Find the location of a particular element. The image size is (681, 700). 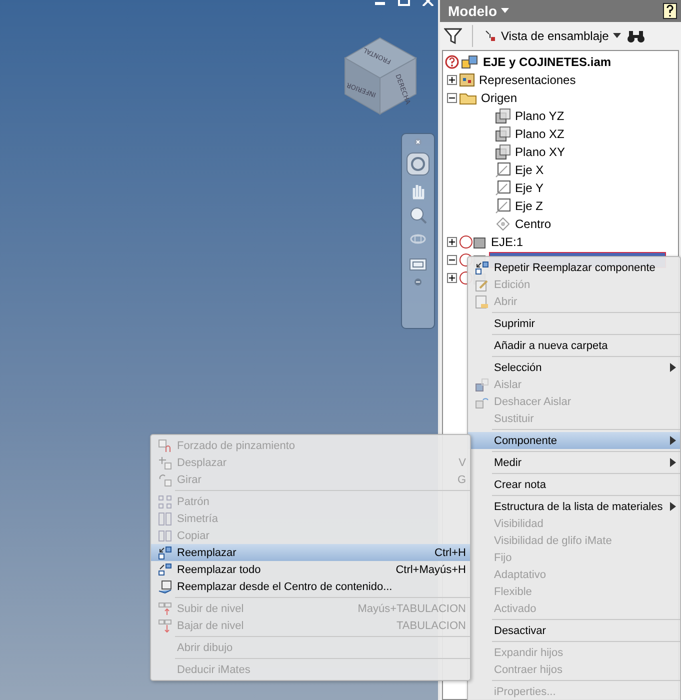

close-icon is located at coordinates (418, 142).